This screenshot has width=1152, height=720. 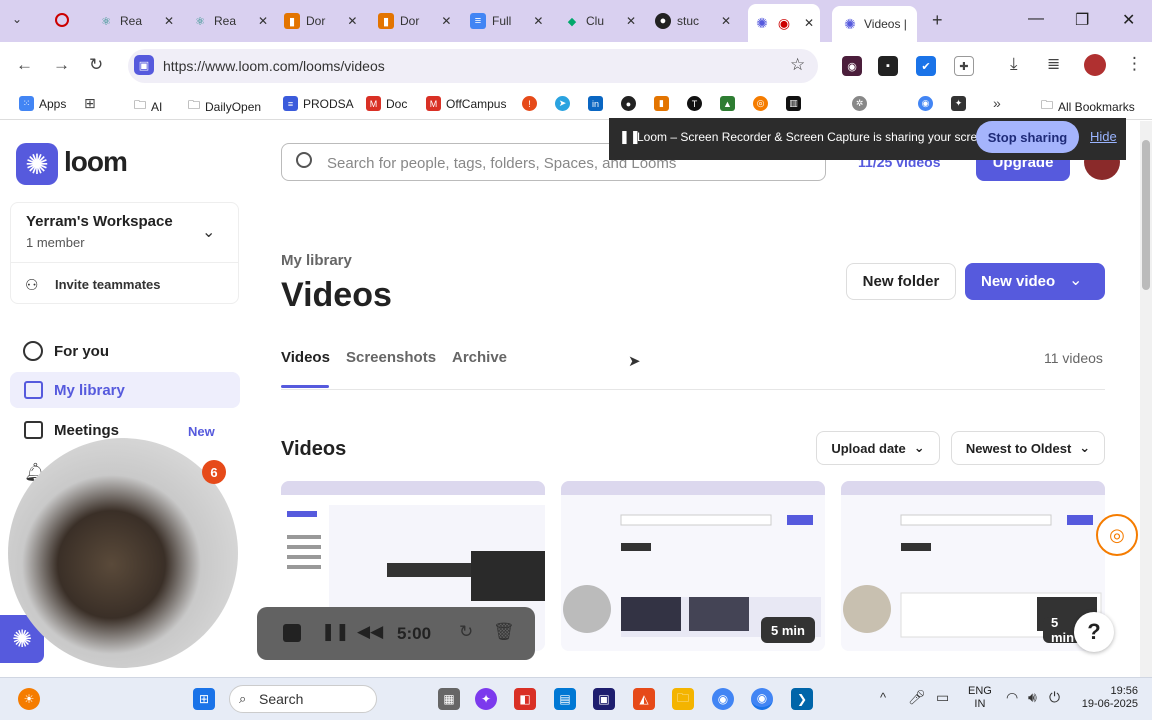 What do you see at coordinates (466, 103) in the screenshot?
I see `bookmark-offcampus: M OffCampus` at bounding box center [466, 103].